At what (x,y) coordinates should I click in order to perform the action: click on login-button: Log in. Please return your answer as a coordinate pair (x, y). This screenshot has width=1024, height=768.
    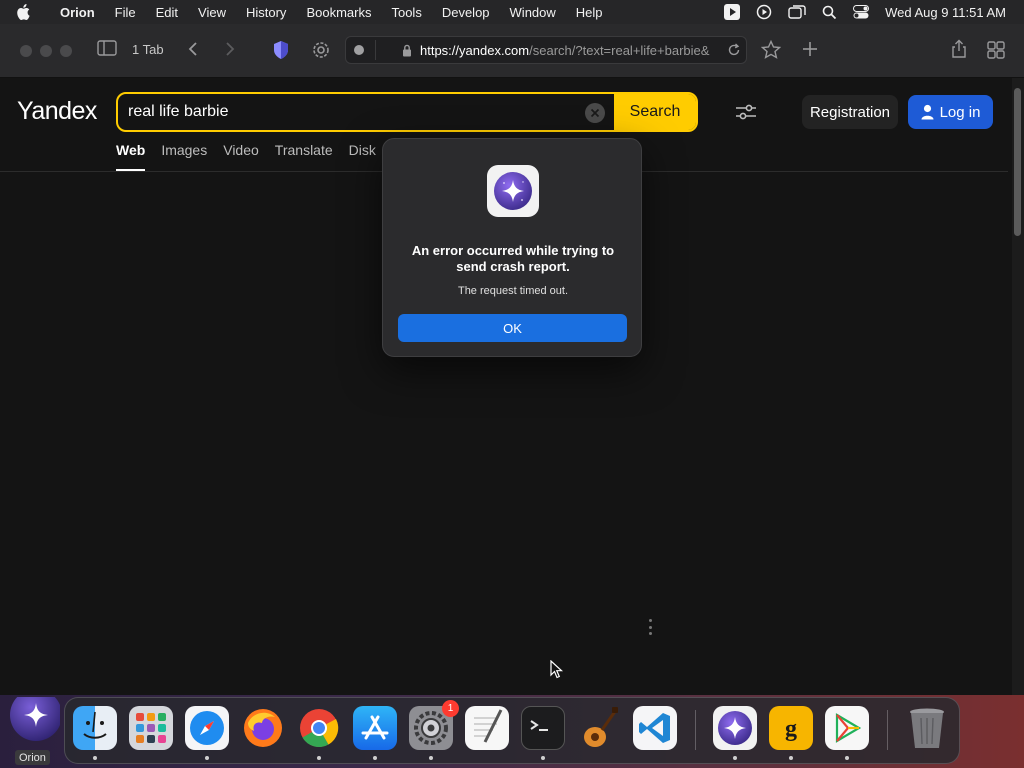
    Looking at the image, I should click on (950, 112).